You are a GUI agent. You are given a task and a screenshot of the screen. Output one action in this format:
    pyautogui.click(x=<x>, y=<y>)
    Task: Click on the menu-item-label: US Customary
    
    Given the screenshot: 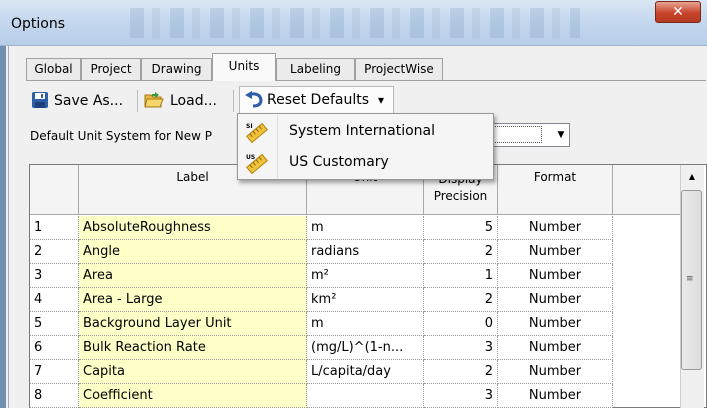 What is the action you would take?
    pyautogui.click(x=339, y=162)
    